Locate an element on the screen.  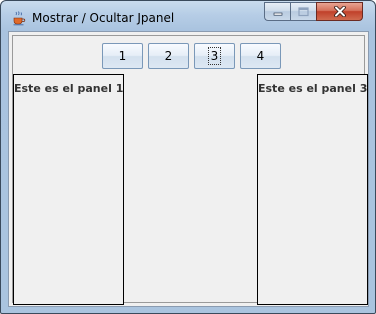
minimize-icon is located at coordinates (277, 14).